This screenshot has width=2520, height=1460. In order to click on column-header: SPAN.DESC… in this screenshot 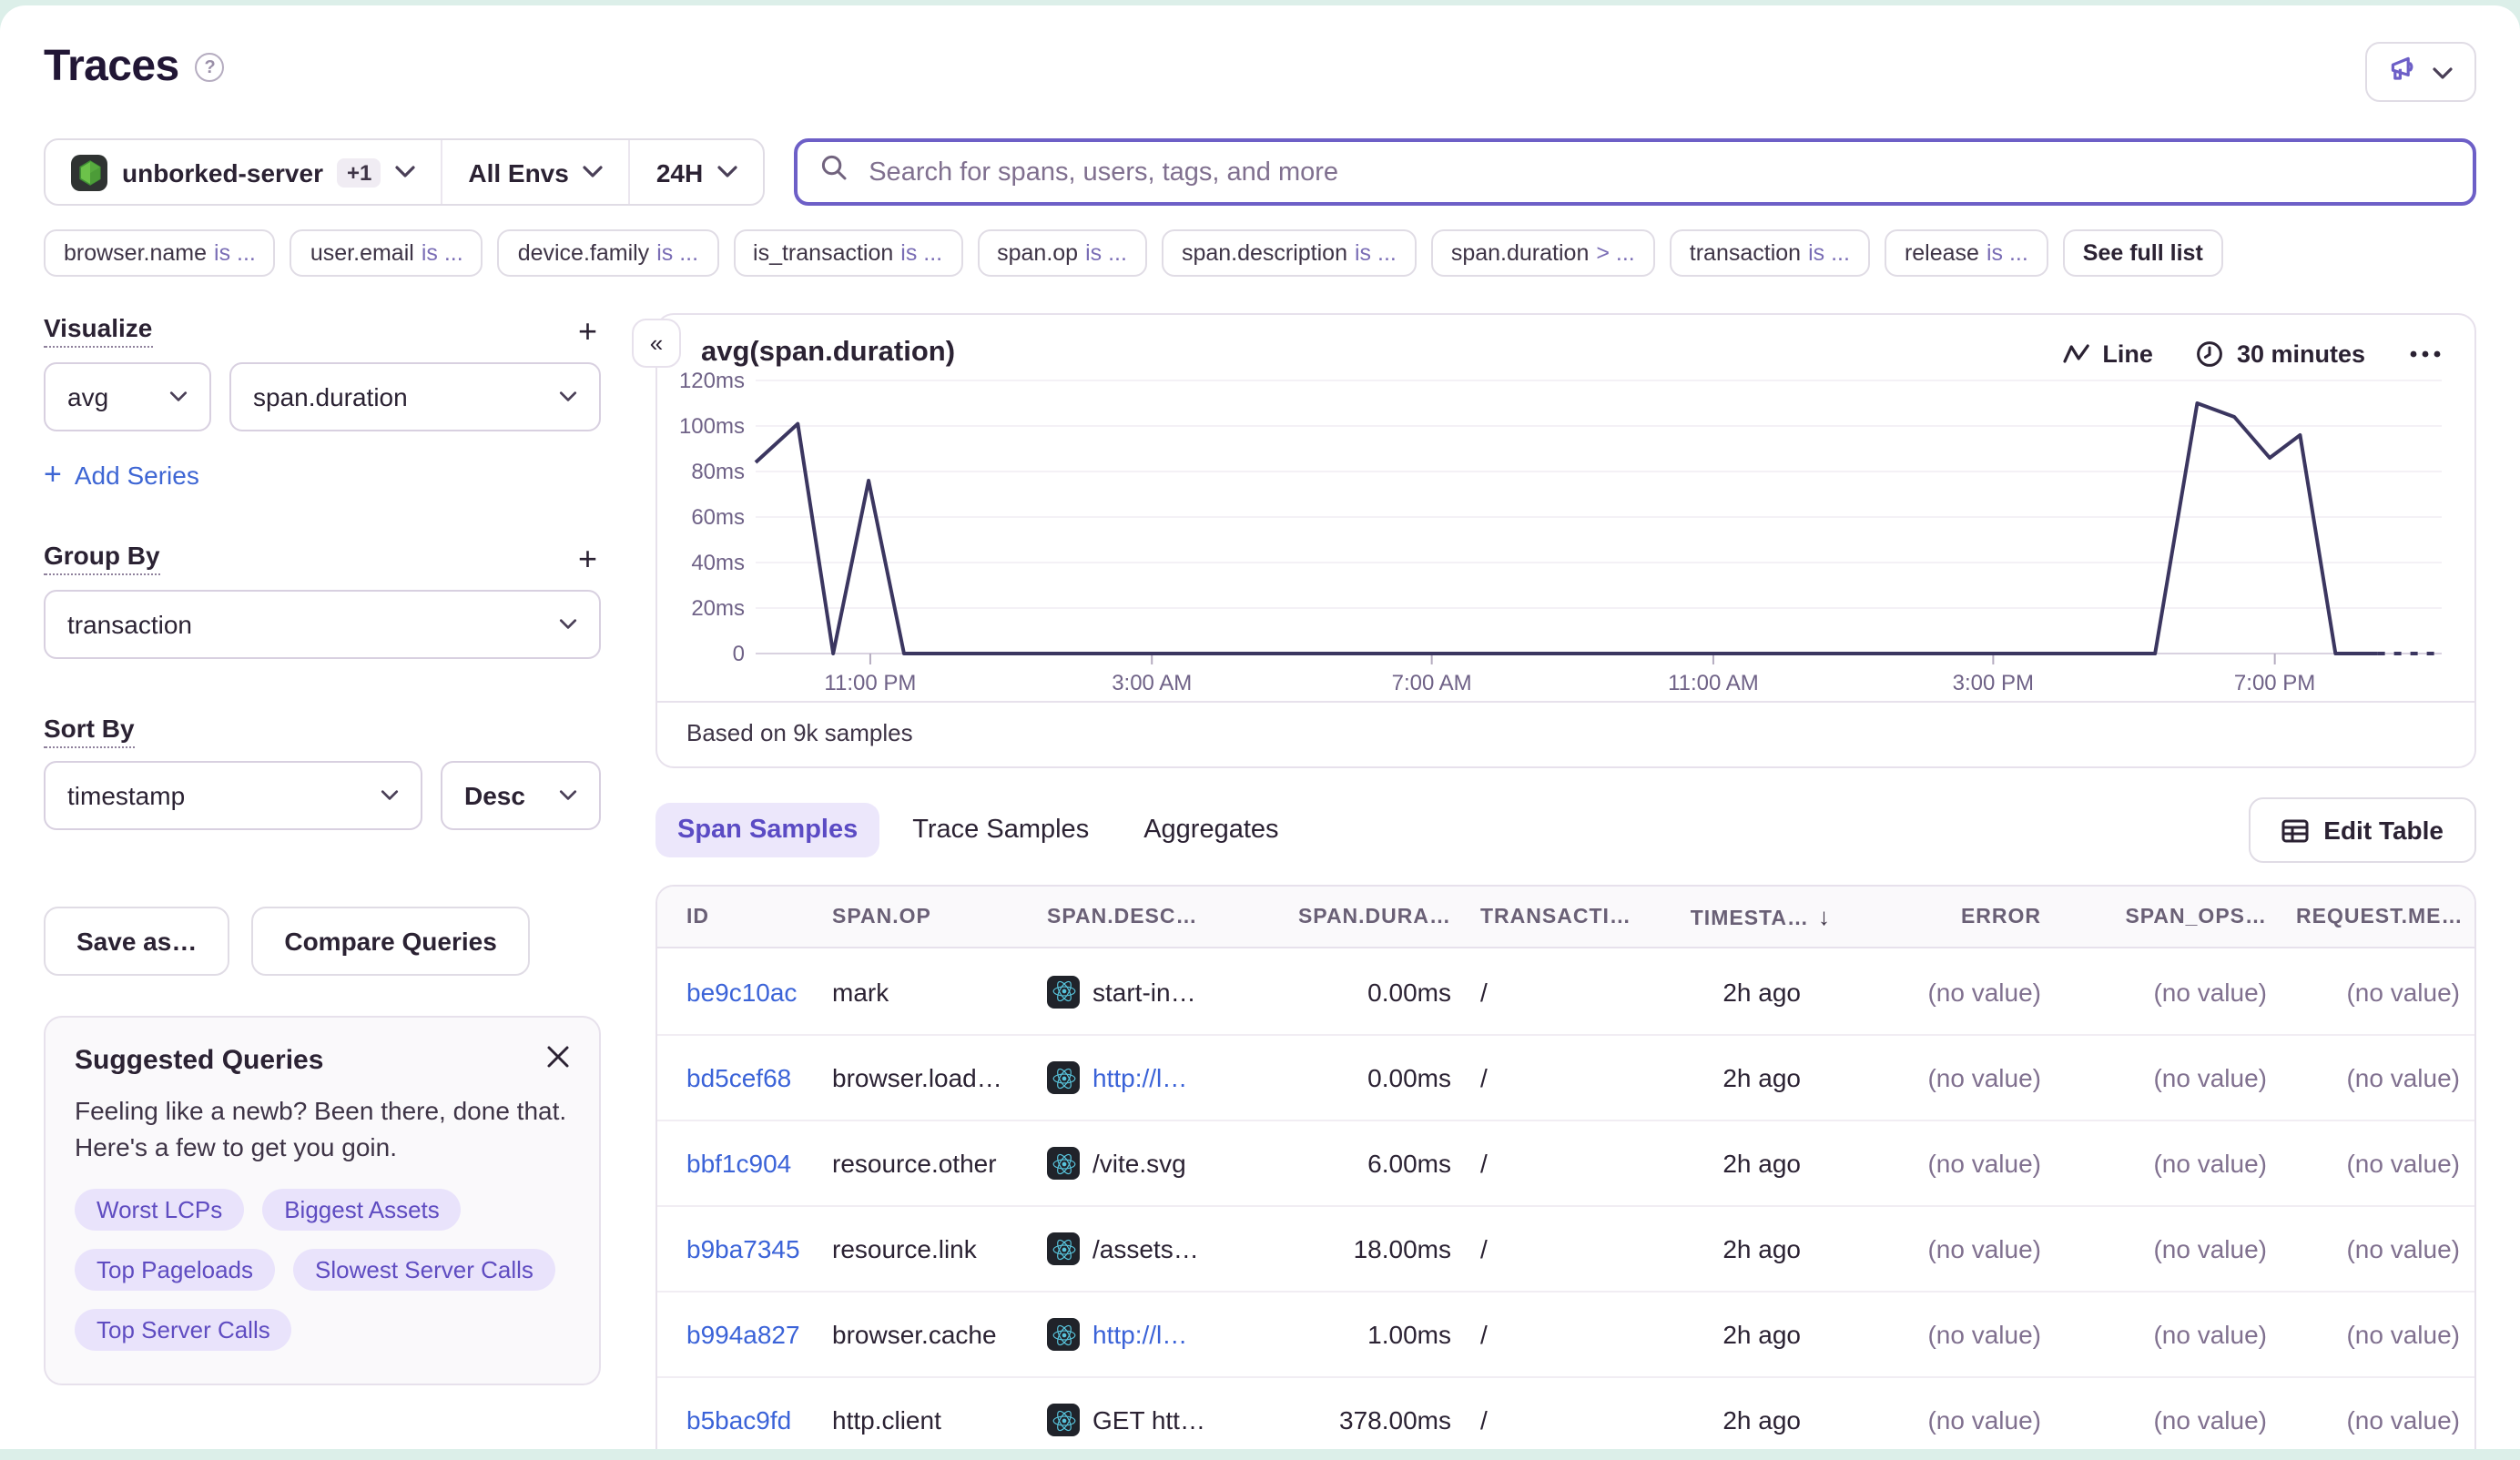, I will do `click(1148, 917)`.